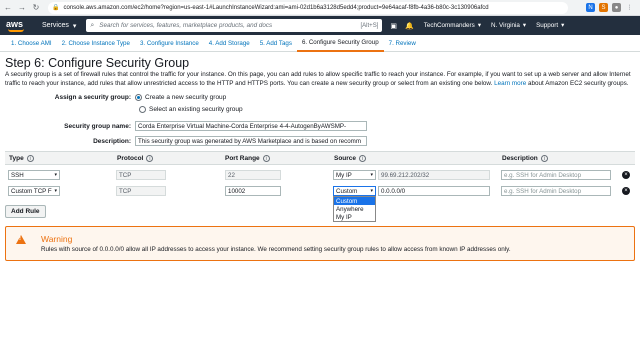 The image size is (640, 360). I want to click on radio-create-new-label: Create a new security group, so click(185, 97).